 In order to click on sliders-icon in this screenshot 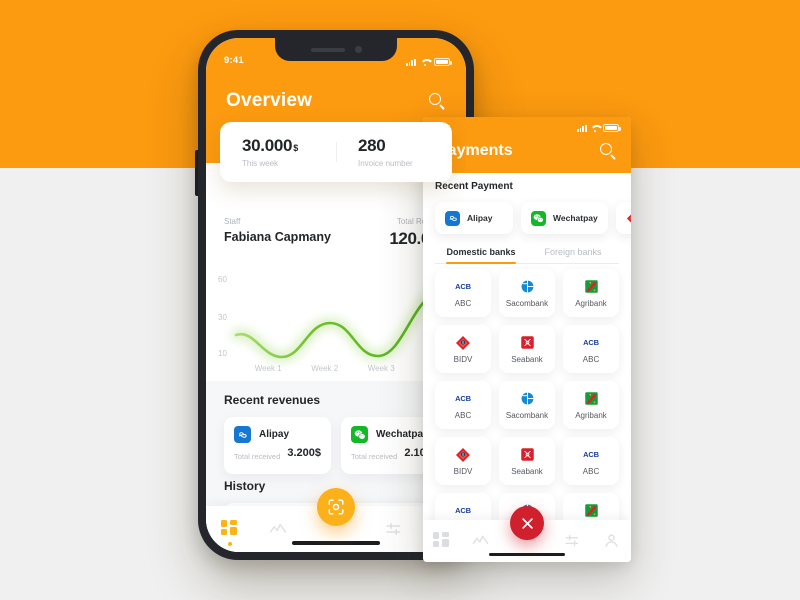, I will do `click(393, 529)`.